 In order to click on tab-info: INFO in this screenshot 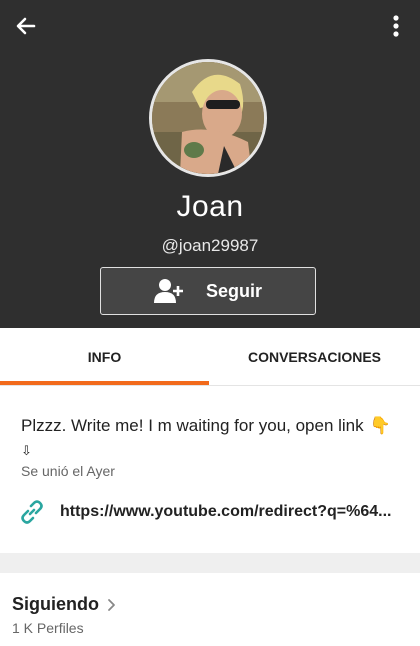, I will do `click(104, 357)`.